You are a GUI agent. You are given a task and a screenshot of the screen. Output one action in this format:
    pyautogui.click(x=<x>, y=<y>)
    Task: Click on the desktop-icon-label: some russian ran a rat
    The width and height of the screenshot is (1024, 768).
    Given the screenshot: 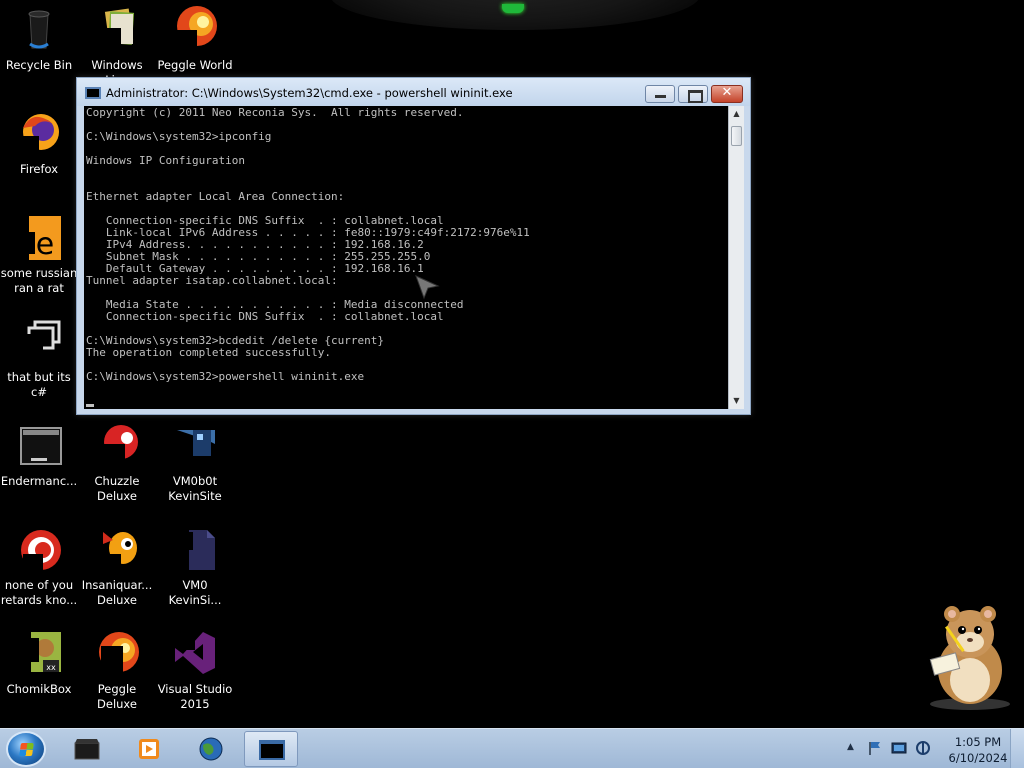 What is the action you would take?
    pyautogui.click(x=39, y=280)
    